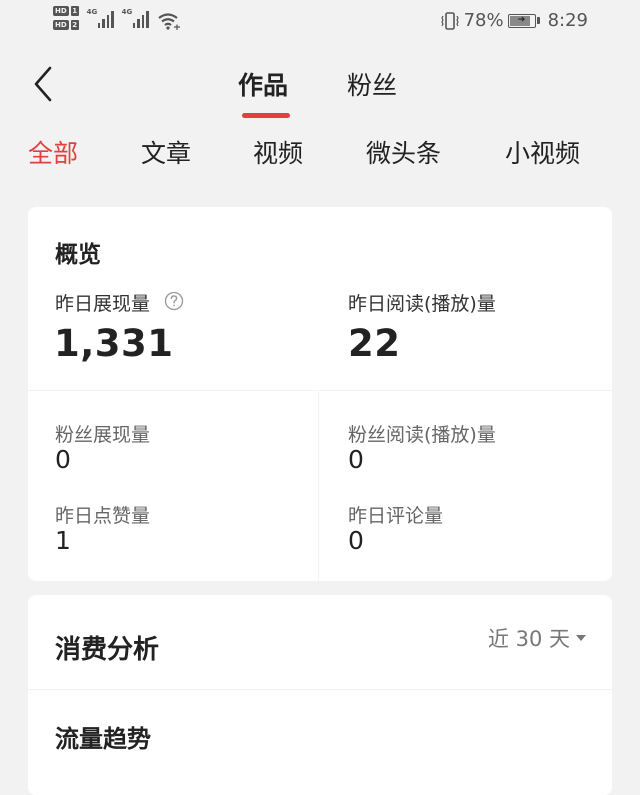 Image resolution: width=640 pixels, height=795 pixels. I want to click on status-bar-right: 78% ➔ 8:29, so click(514, 20).